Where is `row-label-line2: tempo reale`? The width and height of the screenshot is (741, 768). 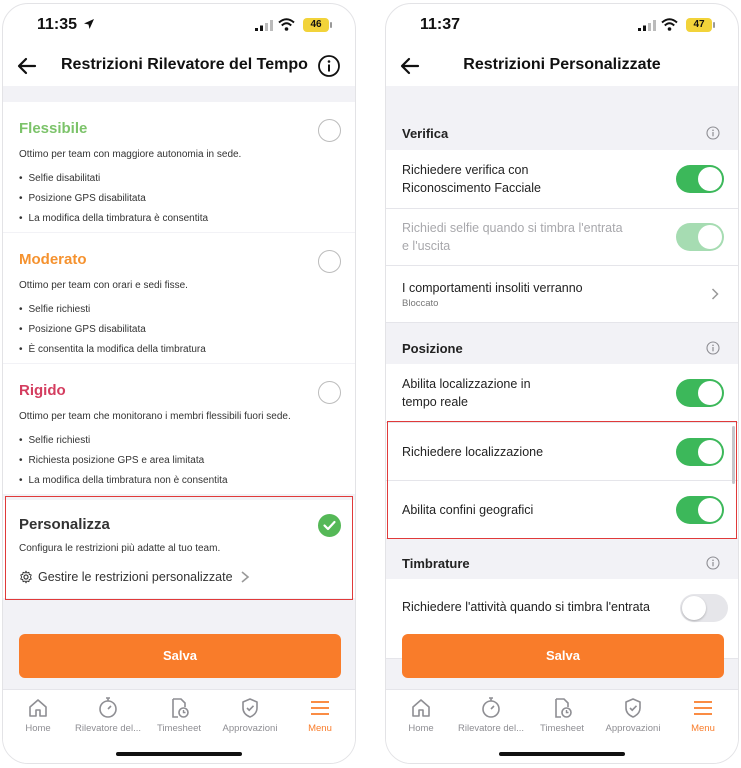
row-label-line2: tempo reale is located at coordinates (435, 402).